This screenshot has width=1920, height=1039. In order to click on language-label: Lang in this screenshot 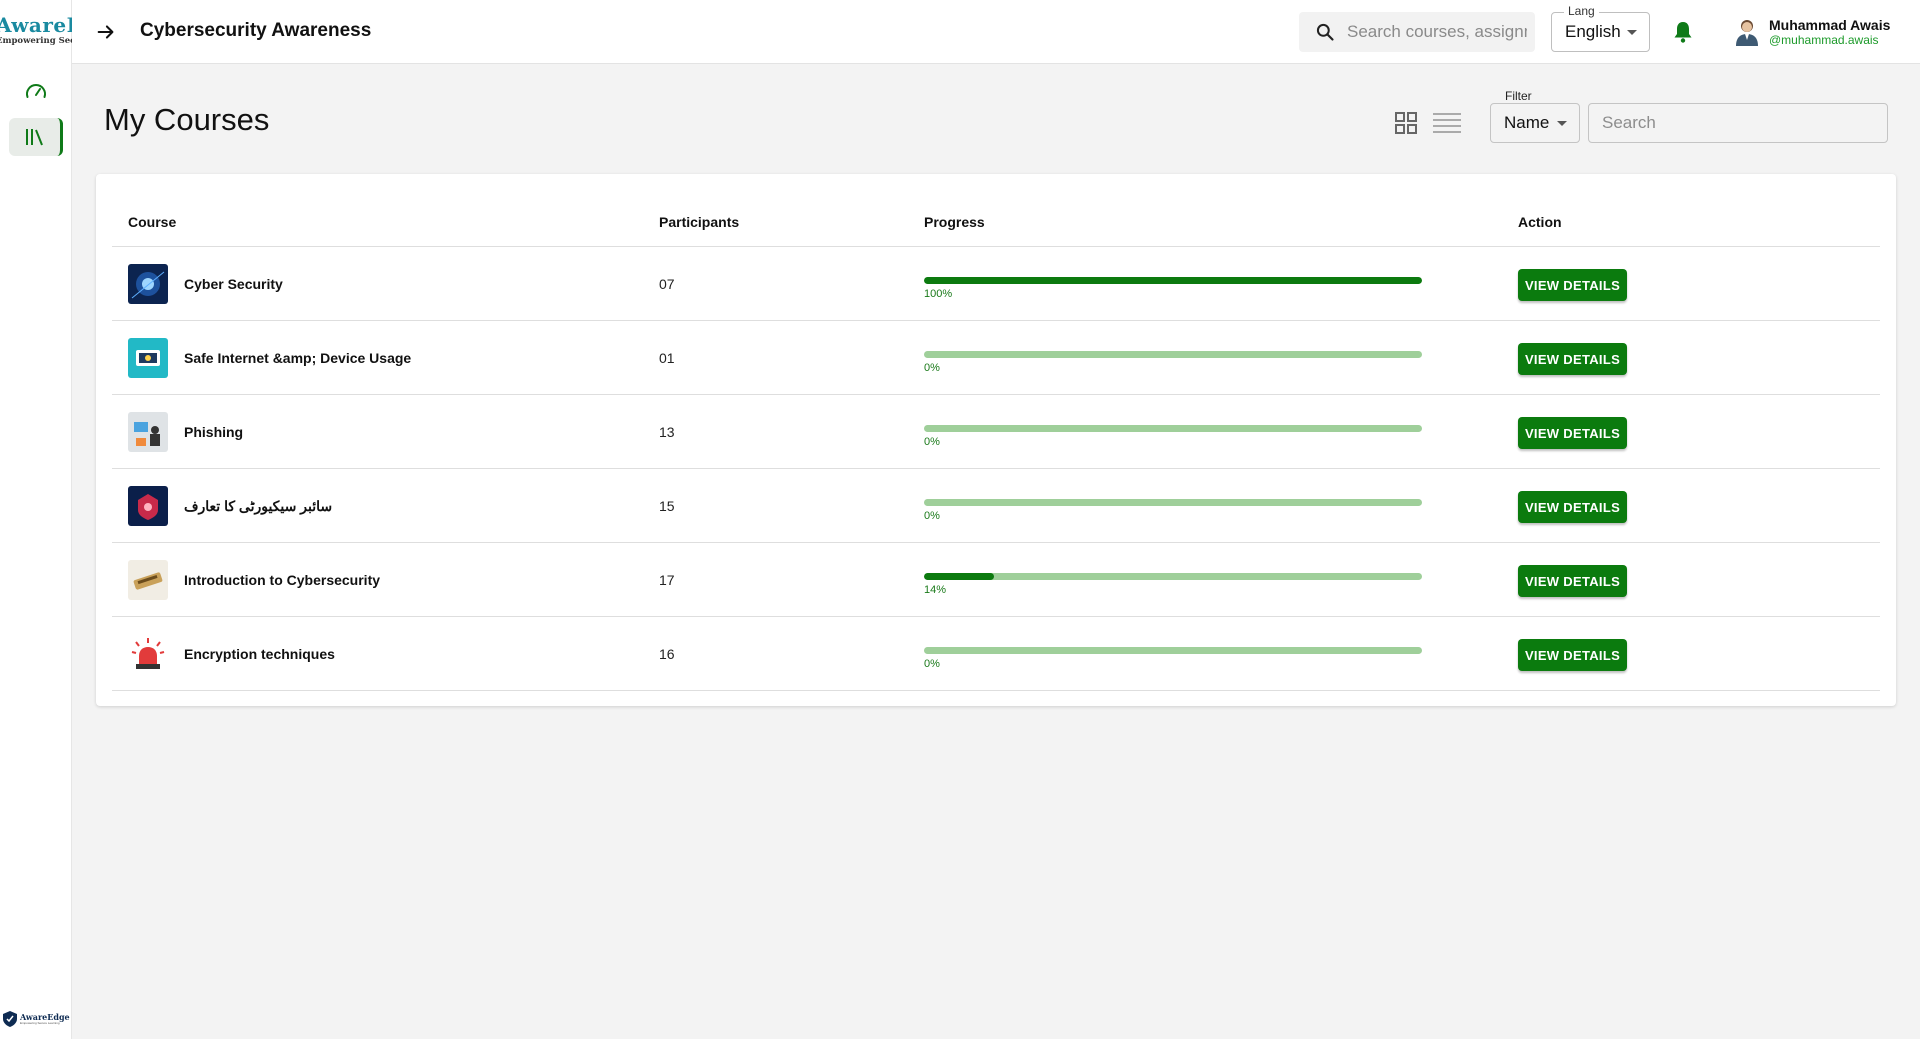, I will do `click(1581, 11)`.